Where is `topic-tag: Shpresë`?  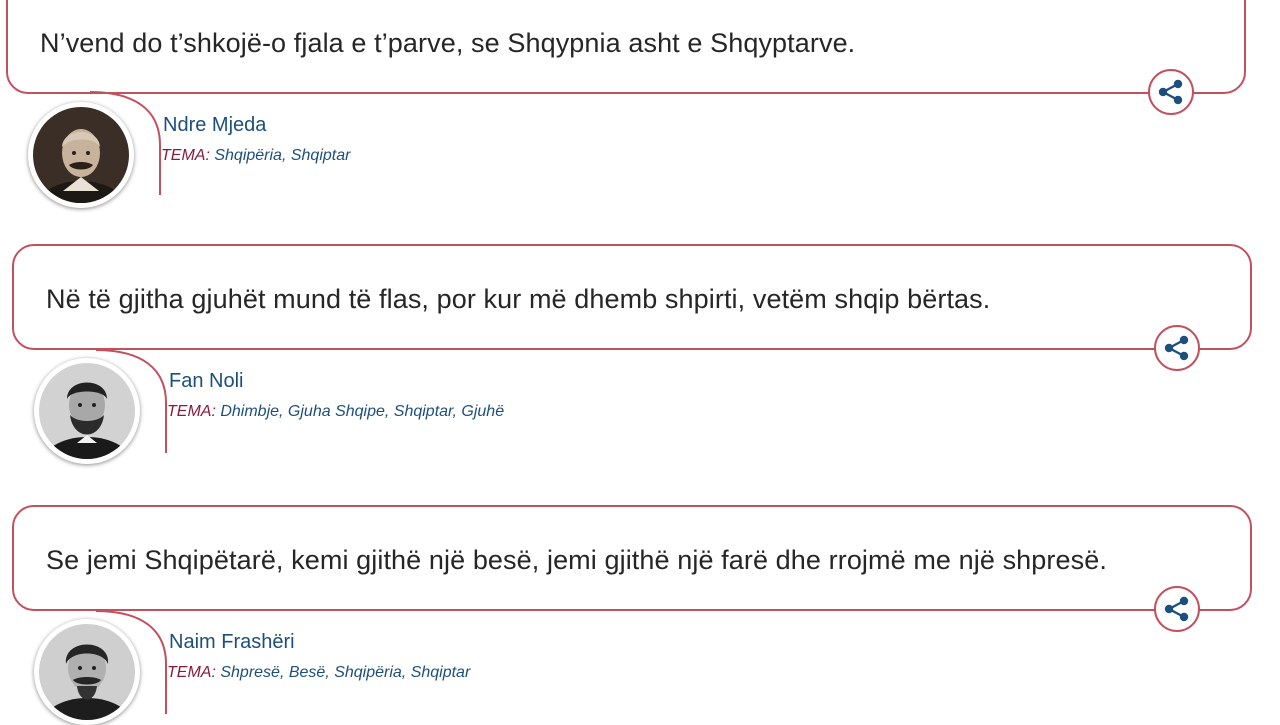
topic-tag: Shpresë is located at coordinates (250, 672).